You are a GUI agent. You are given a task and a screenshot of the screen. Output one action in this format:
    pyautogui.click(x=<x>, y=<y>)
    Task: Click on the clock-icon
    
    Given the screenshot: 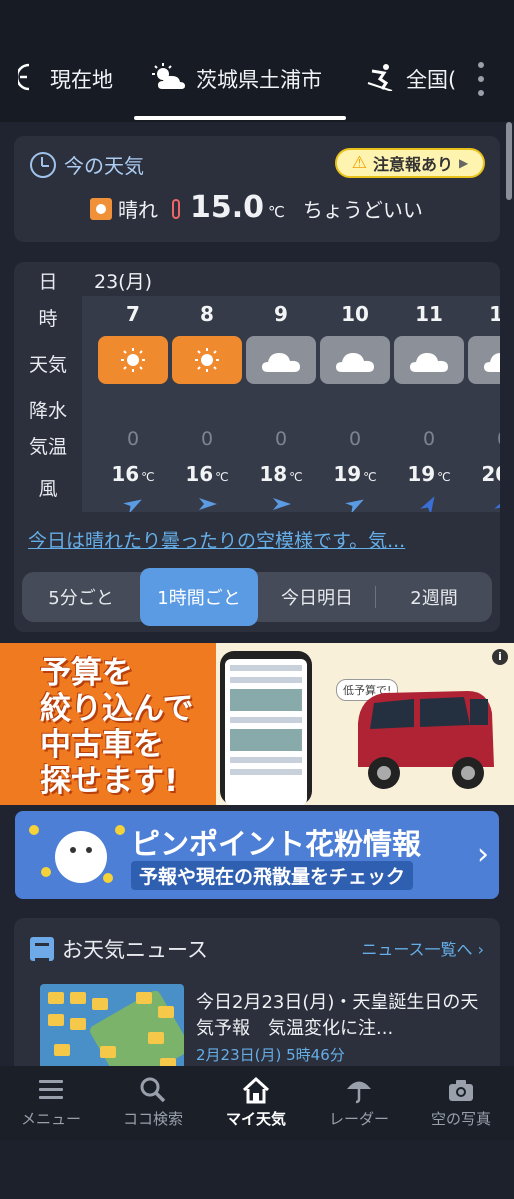 What is the action you would take?
    pyautogui.click(x=43, y=164)
    